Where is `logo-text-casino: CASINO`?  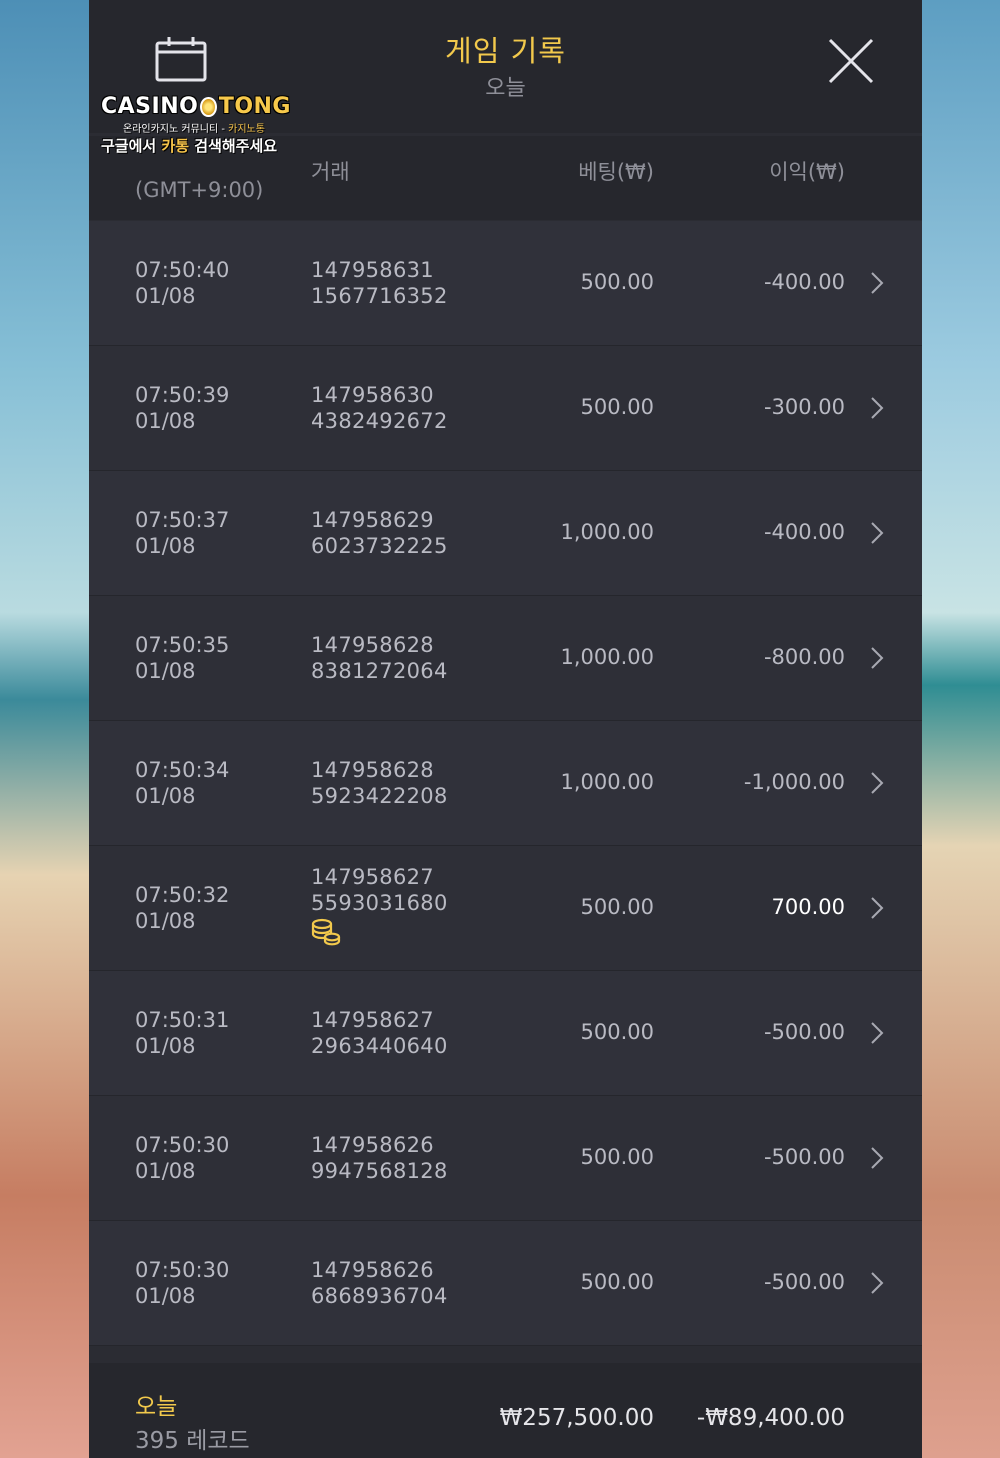 logo-text-casino: CASINO is located at coordinates (150, 106).